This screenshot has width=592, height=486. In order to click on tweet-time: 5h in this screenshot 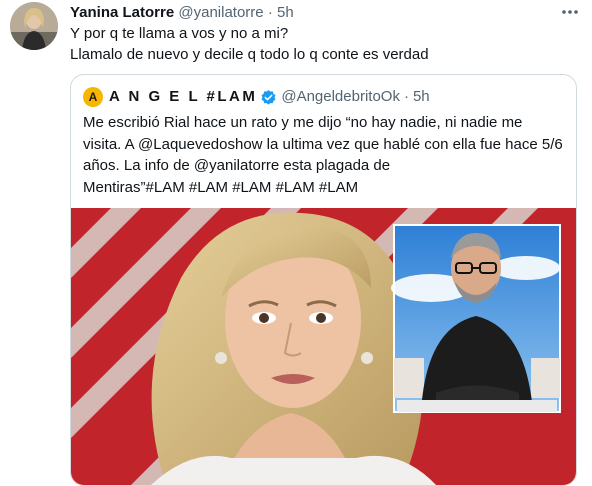, I will do `click(285, 12)`.